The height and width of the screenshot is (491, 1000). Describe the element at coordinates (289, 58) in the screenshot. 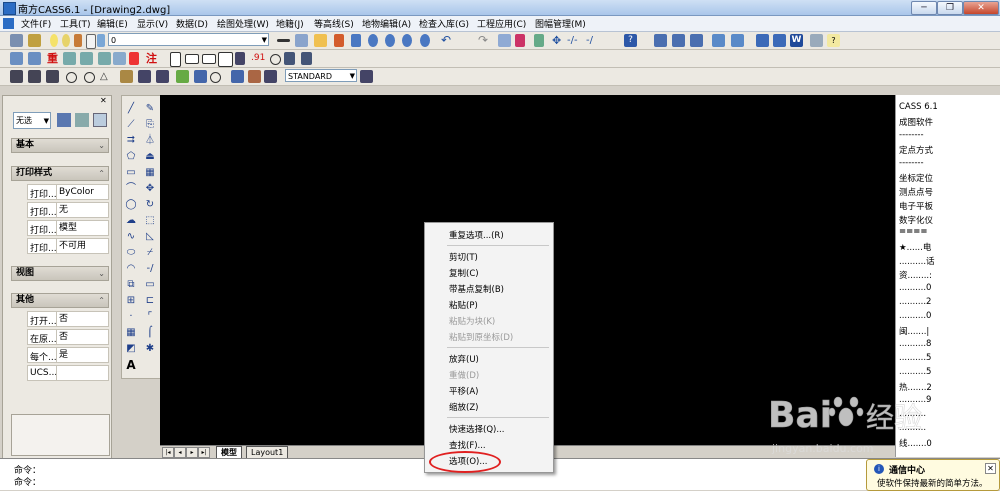

I see `tool-icon-g` at that location.